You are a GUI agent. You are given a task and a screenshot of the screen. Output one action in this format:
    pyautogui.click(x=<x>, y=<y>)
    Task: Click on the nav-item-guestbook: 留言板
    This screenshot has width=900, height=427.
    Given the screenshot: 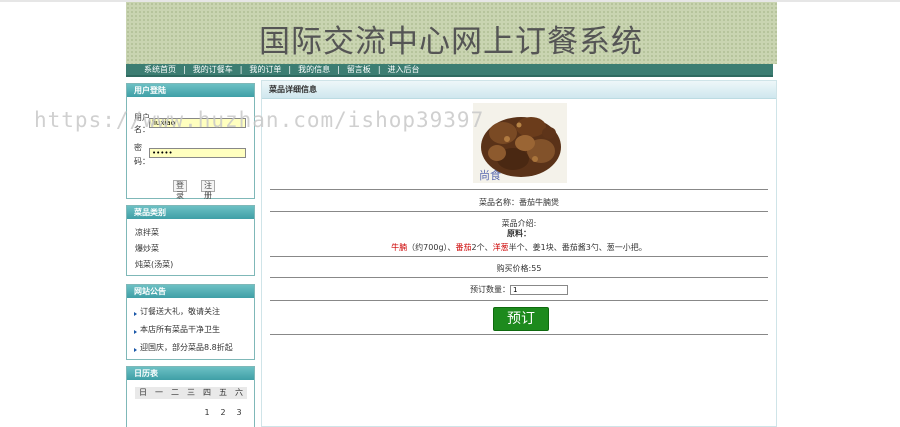 What is the action you would take?
    pyautogui.click(x=359, y=69)
    